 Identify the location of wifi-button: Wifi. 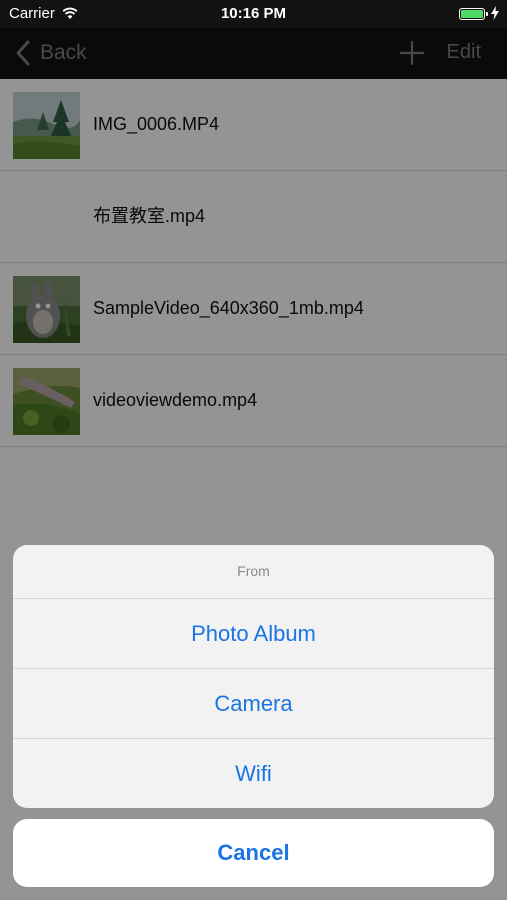
(253, 773).